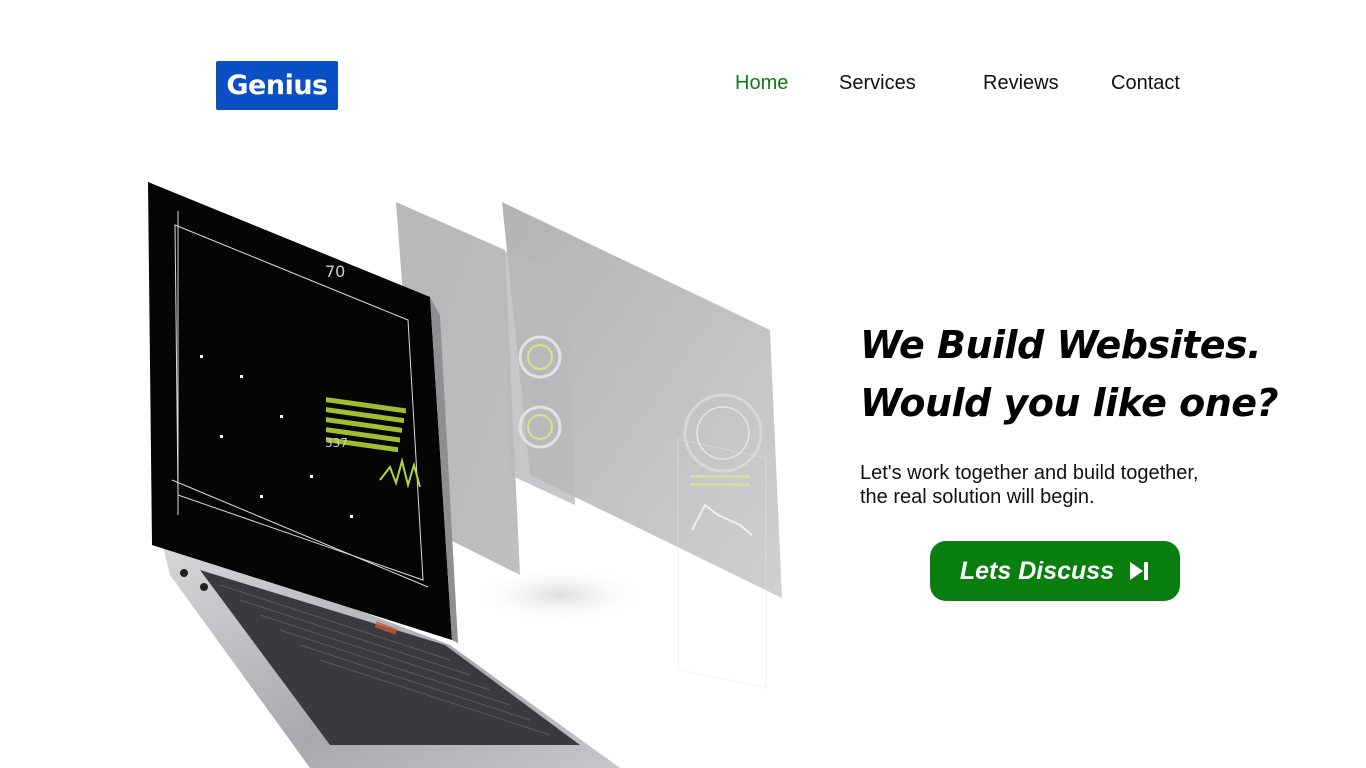 Image resolution: width=1366 pixels, height=768 pixels. I want to click on brand-logo-text: Genius, so click(277, 85).